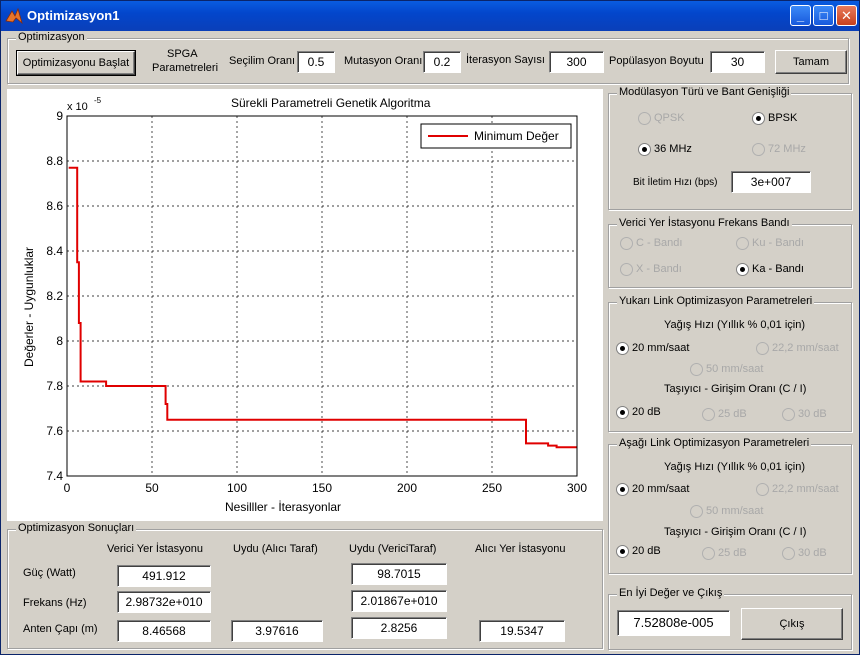 The image size is (860, 655). Describe the element at coordinates (399, 601) in the screenshot. I see `freq-sat-tx-field: 2.01867e+010` at that location.